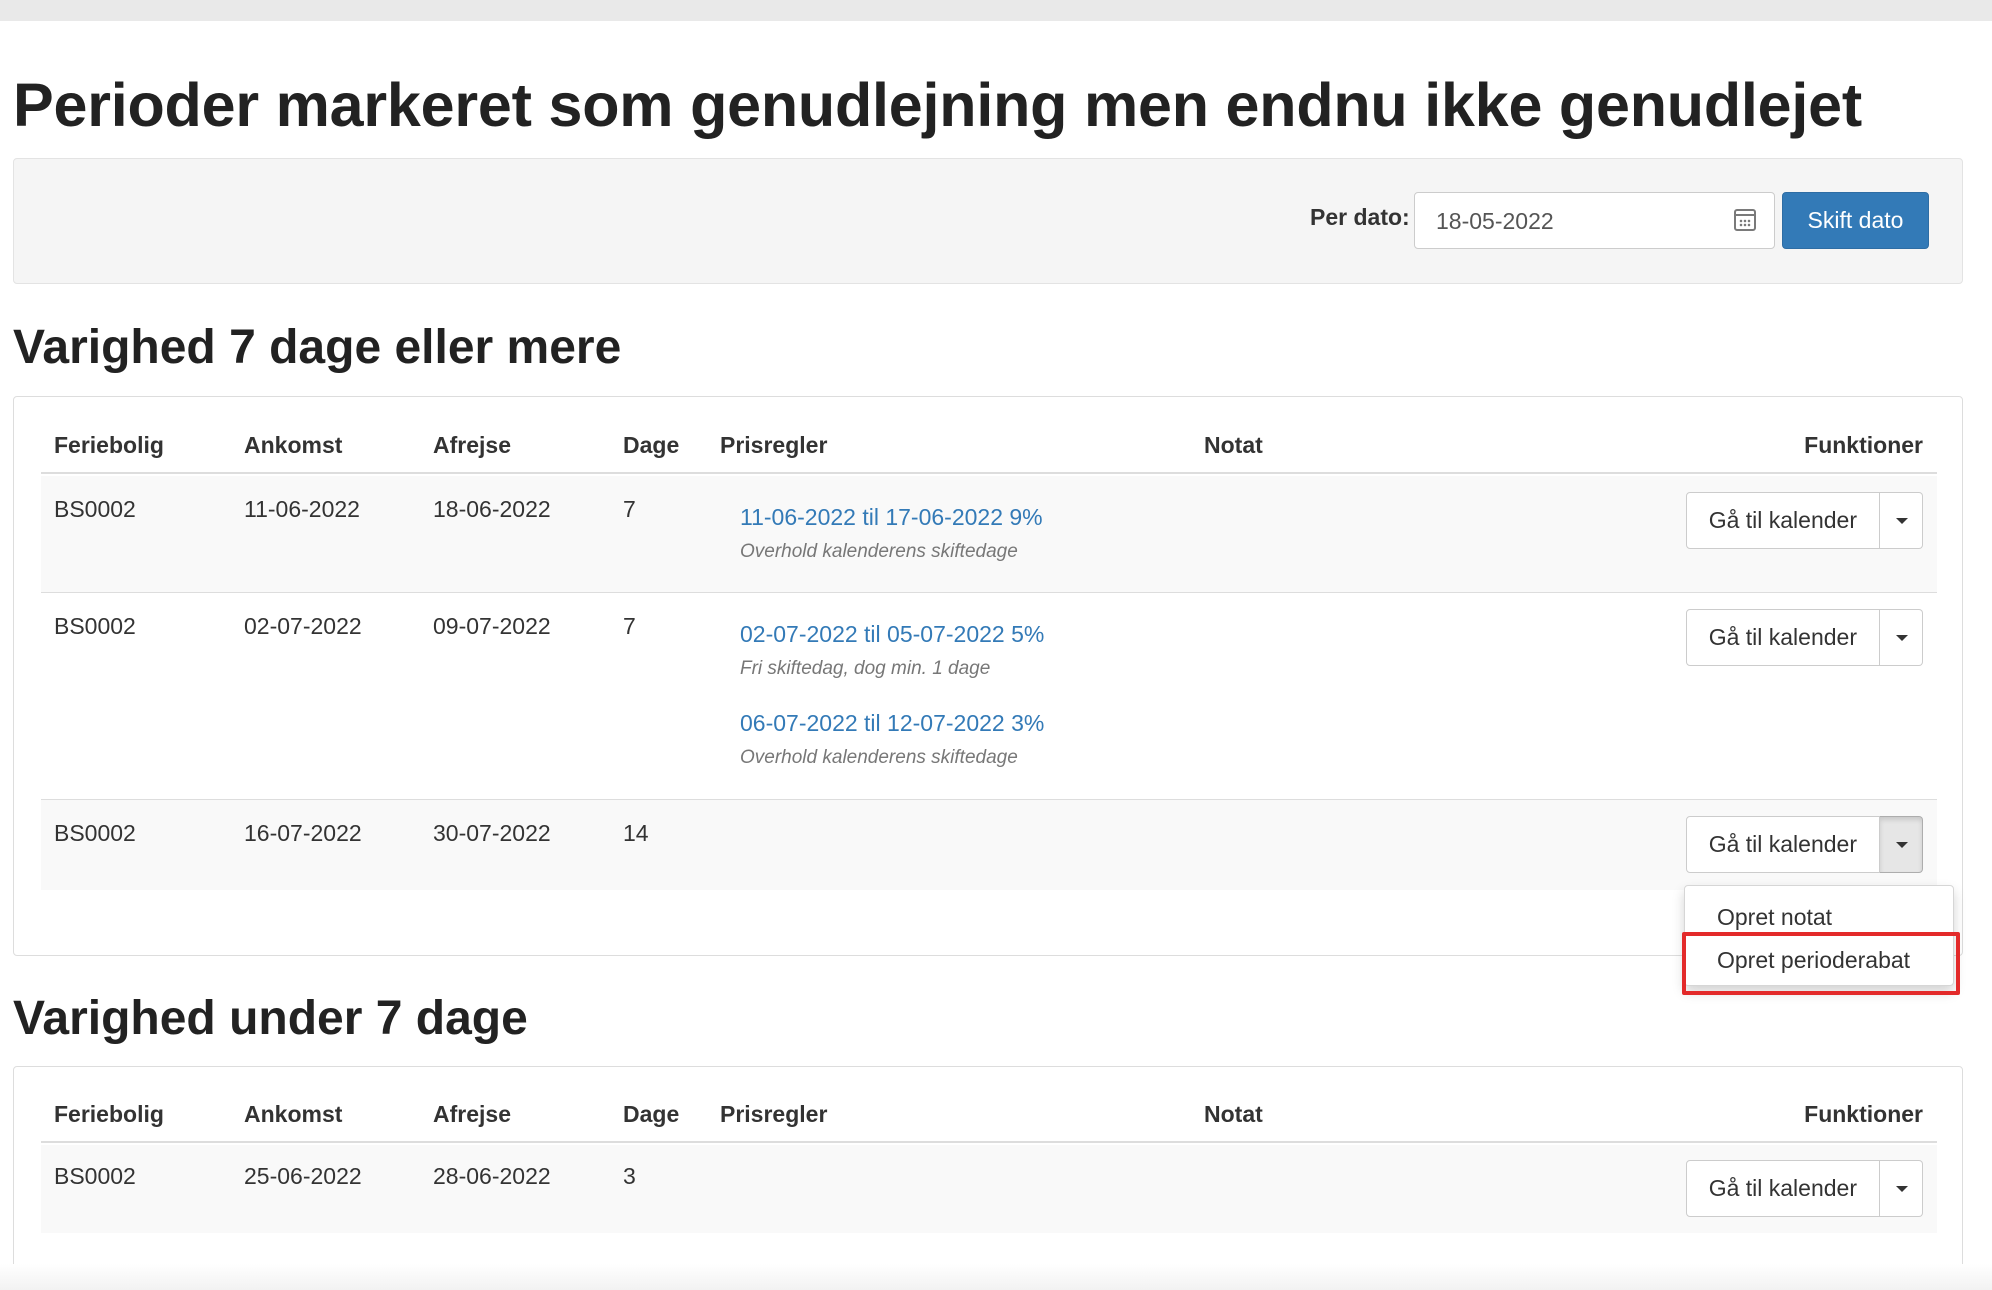 The height and width of the screenshot is (1290, 1992). I want to click on date-input: 18-05-2022, so click(1594, 220).